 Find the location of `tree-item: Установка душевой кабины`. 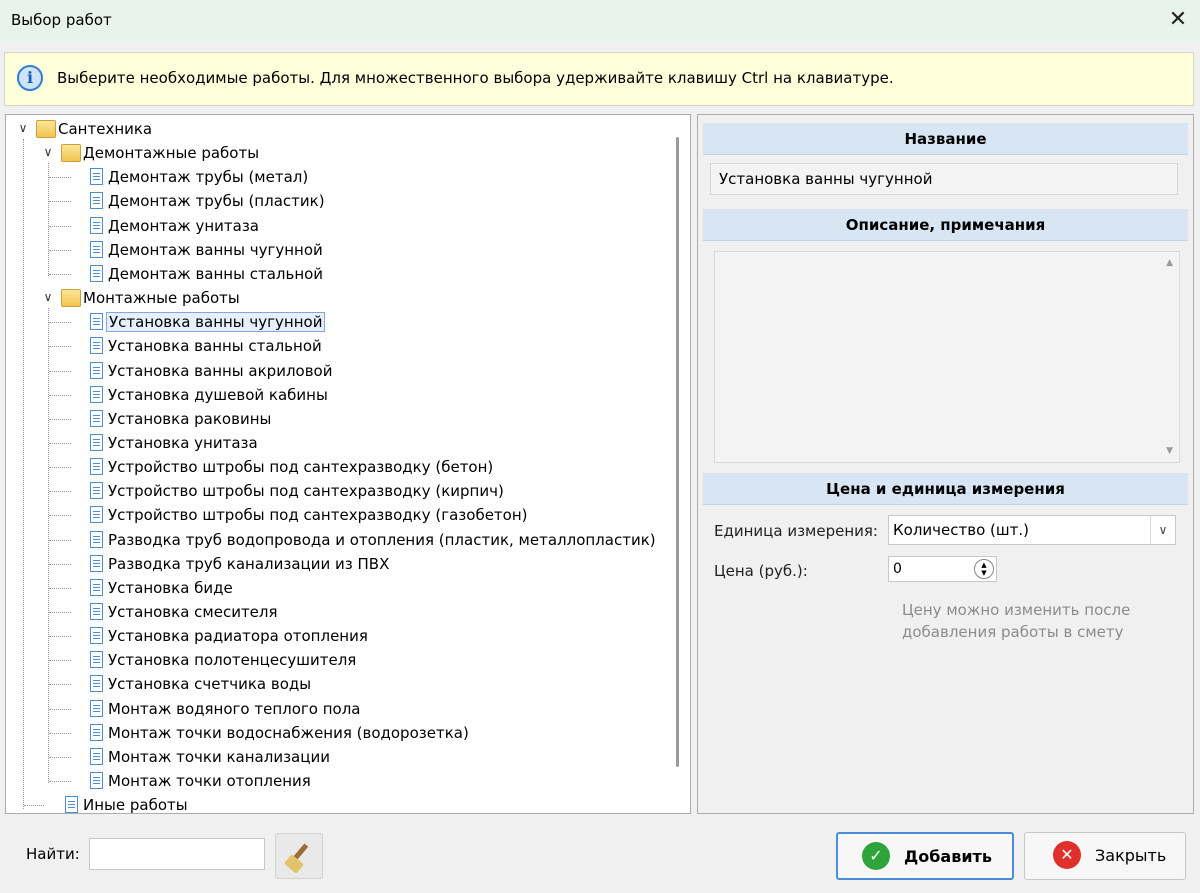

tree-item: Установка душевой кабины is located at coordinates (366, 396).